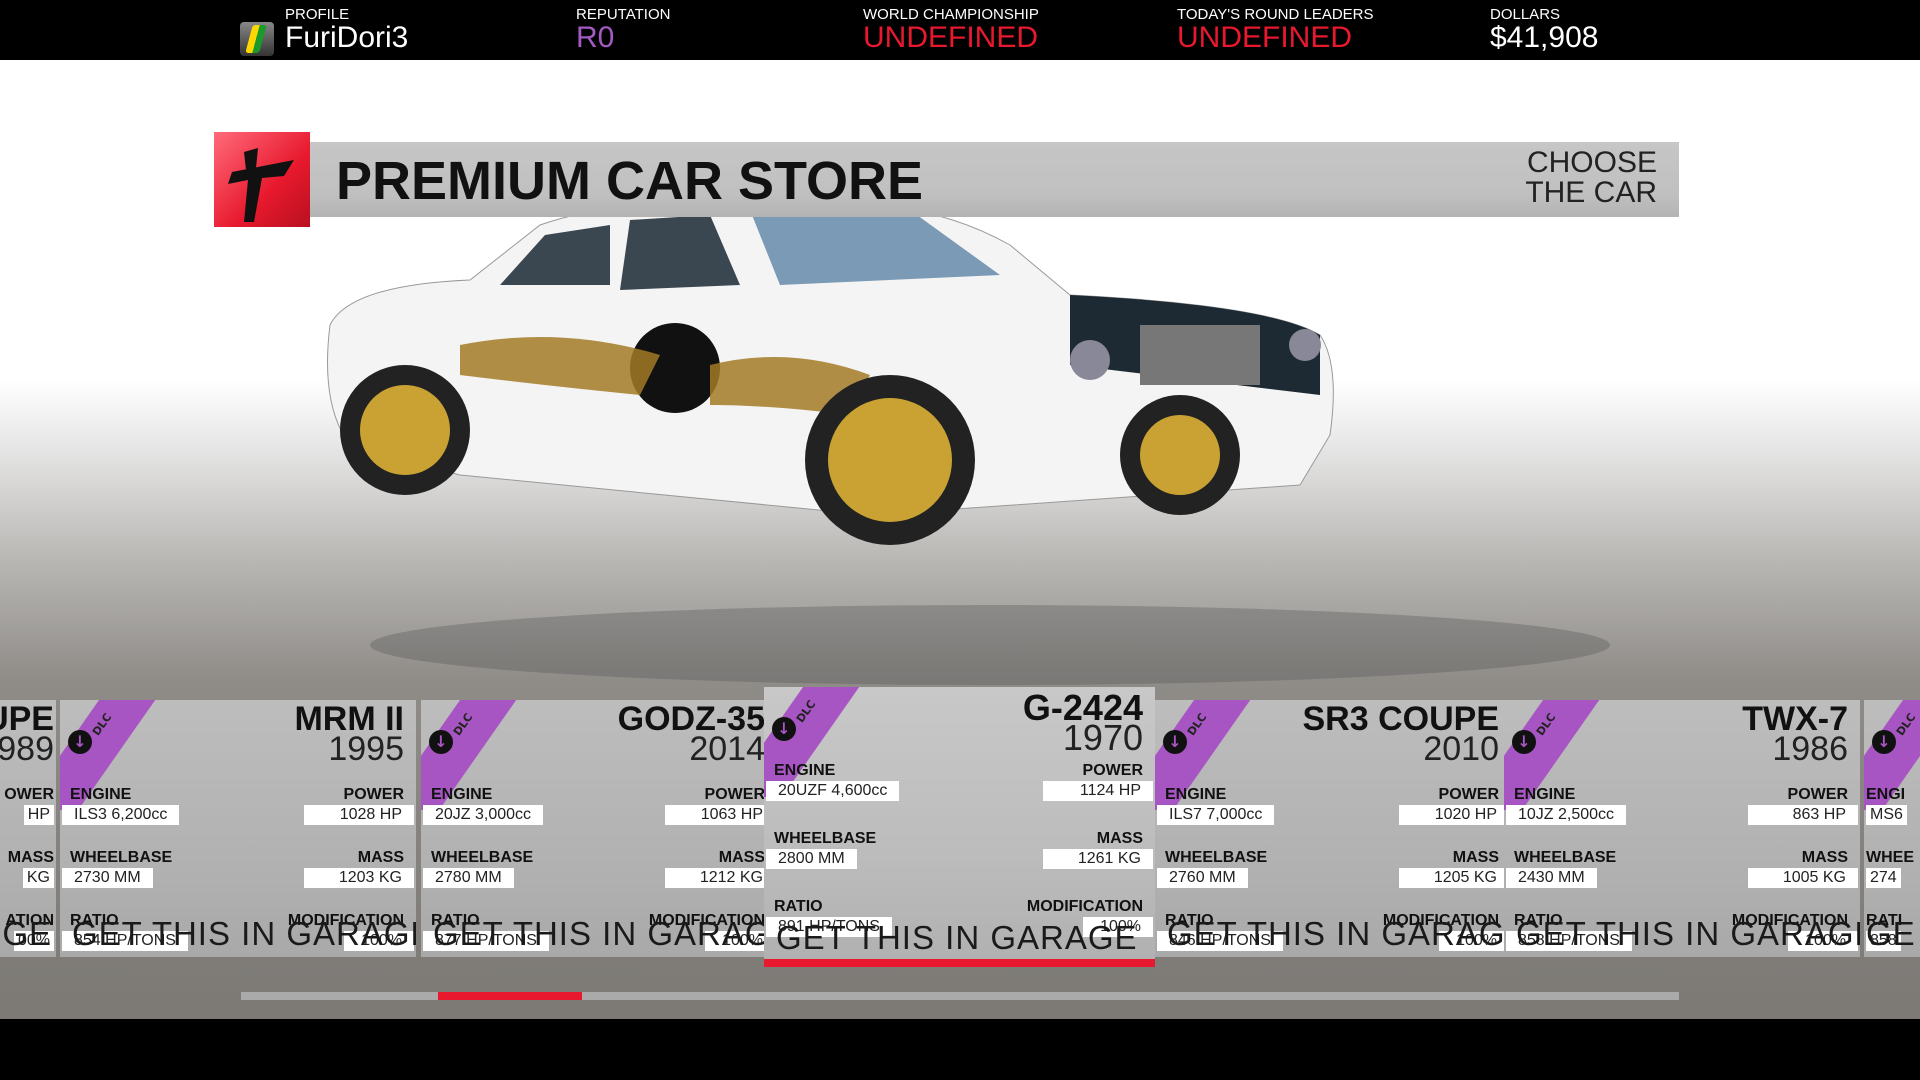 The height and width of the screenshot is (1080, 1920). I want to click on power-value: 863 HP, so click(1803, 815).